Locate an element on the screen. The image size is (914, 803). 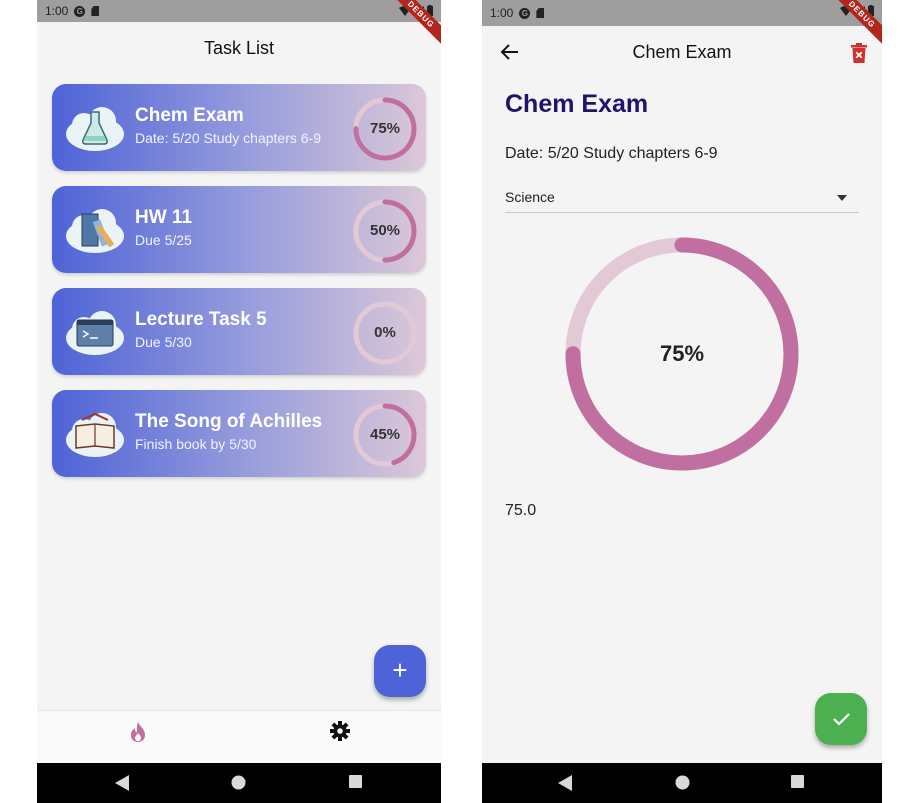
books-cloud-icon is located at coordinates (95, 231).